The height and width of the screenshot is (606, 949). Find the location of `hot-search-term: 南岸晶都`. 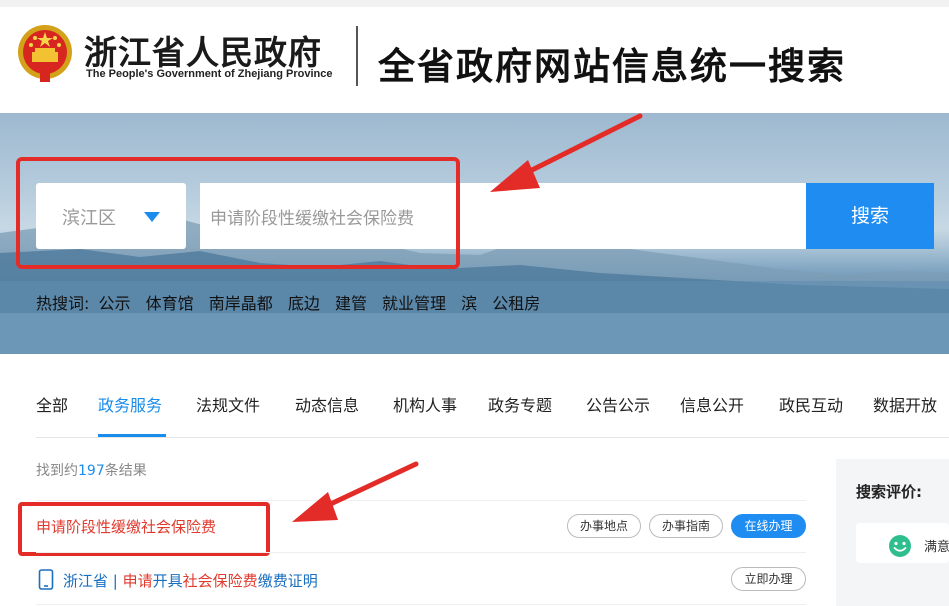

hot-search-term: 南岸晶都 is located at coordinates (241, 303).